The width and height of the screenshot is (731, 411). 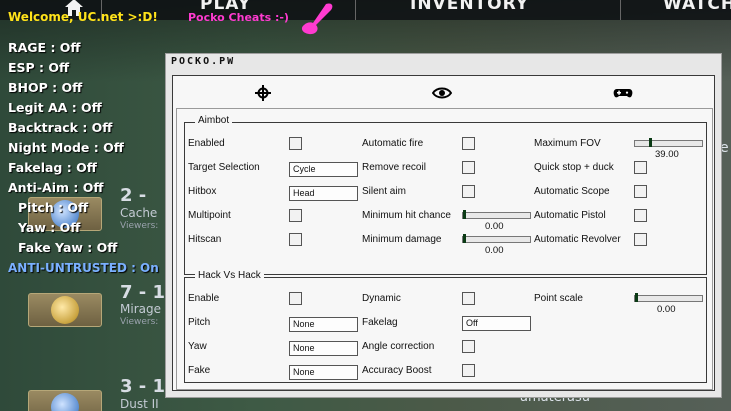 I want to click on hitscan-checkbox, so click(x=295, y=239).